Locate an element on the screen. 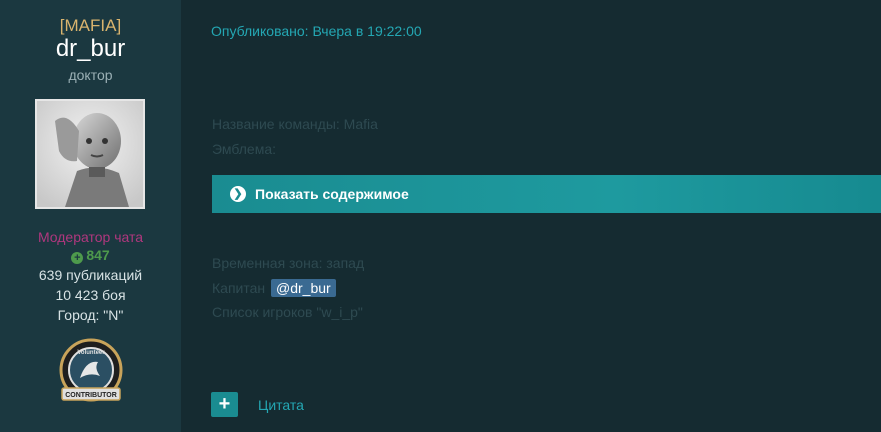  reputation-value: 847 is located at coordinates (98, 255).